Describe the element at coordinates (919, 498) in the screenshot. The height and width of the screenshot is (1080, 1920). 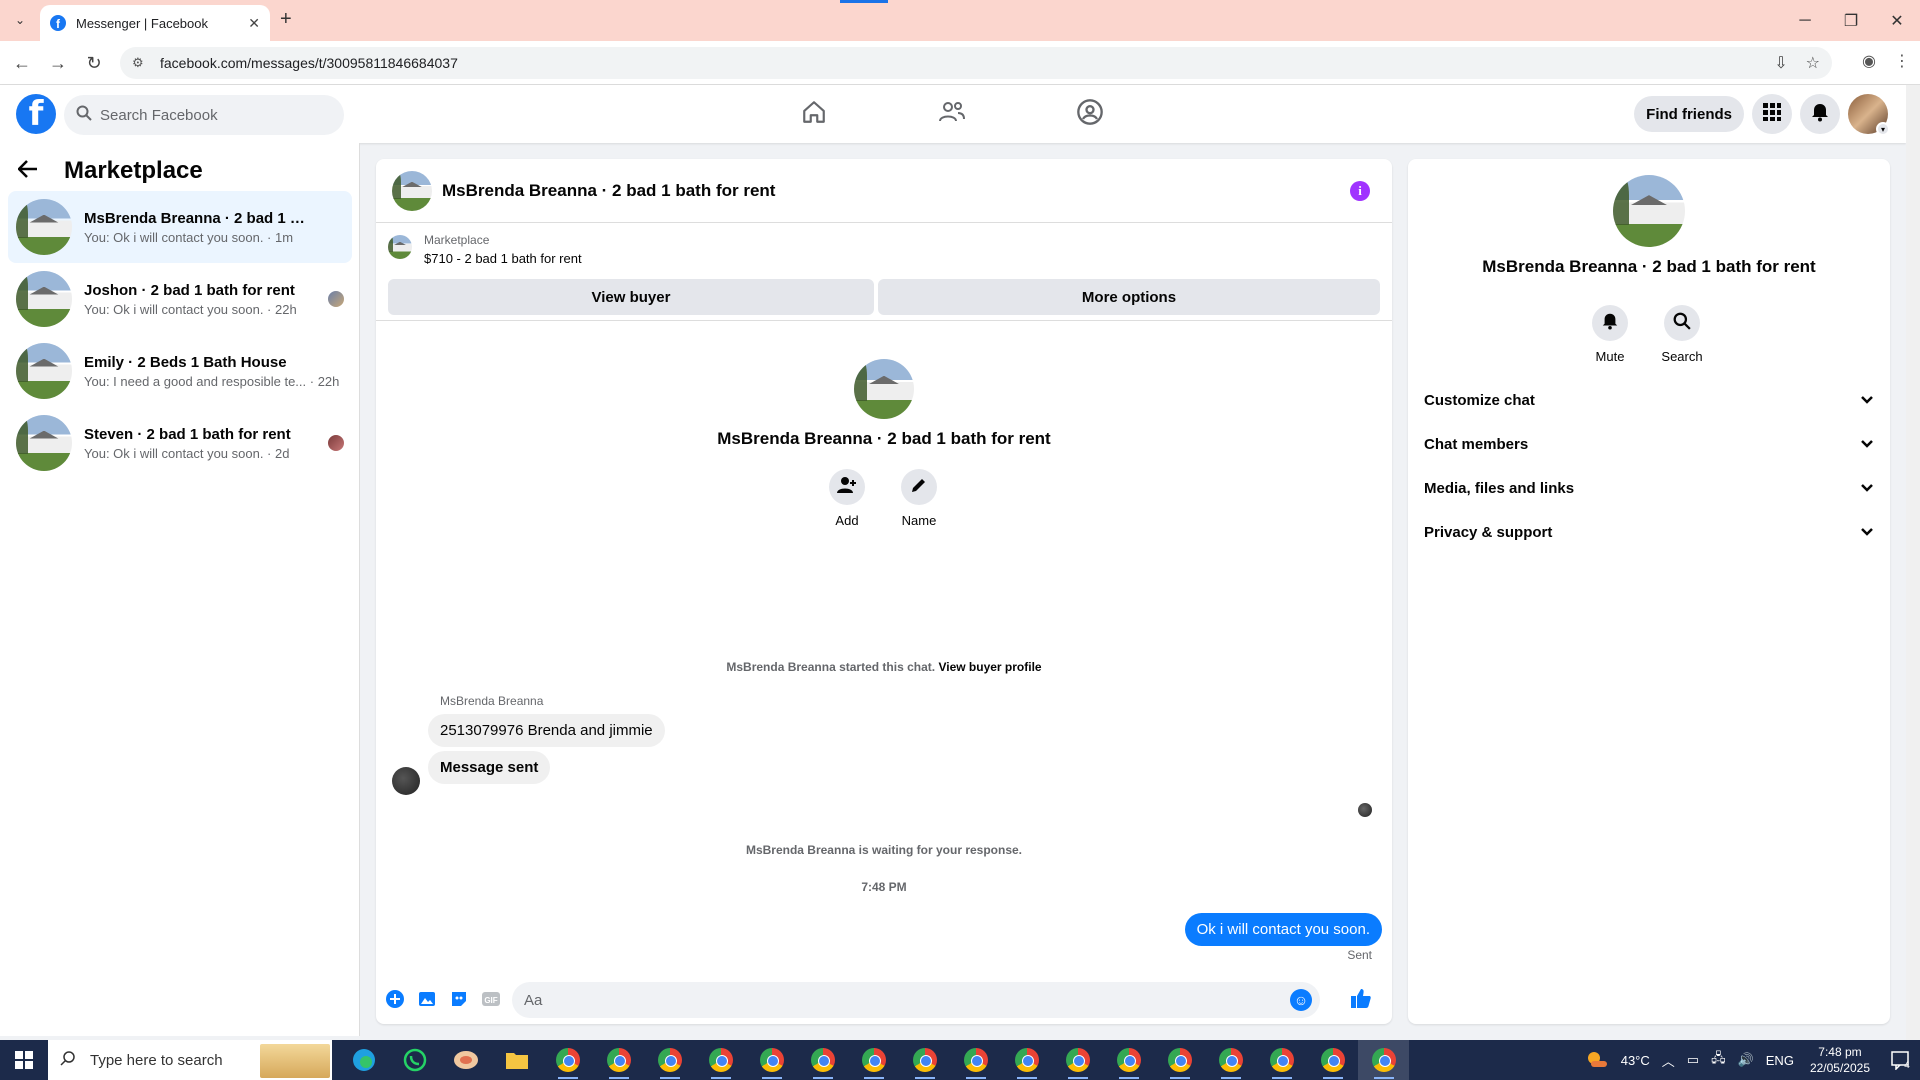
I see `name-button: Name` at that location.